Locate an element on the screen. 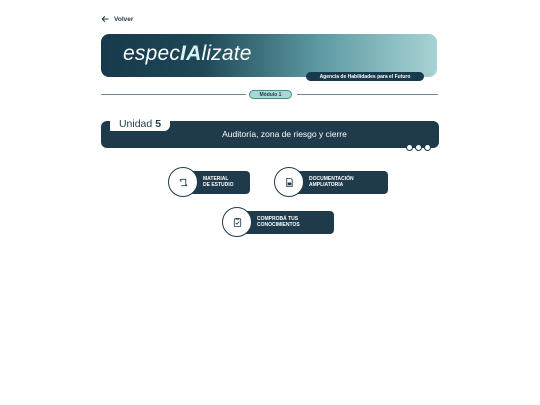 This screenshot has width=540, height=405. scroll-icon is located at coordinates (183, 182).